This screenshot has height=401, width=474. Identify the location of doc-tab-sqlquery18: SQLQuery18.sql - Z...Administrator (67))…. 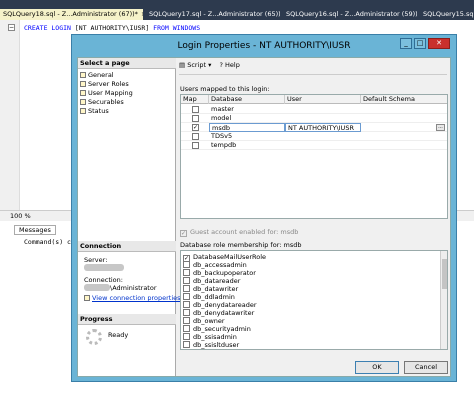
(71, 14).